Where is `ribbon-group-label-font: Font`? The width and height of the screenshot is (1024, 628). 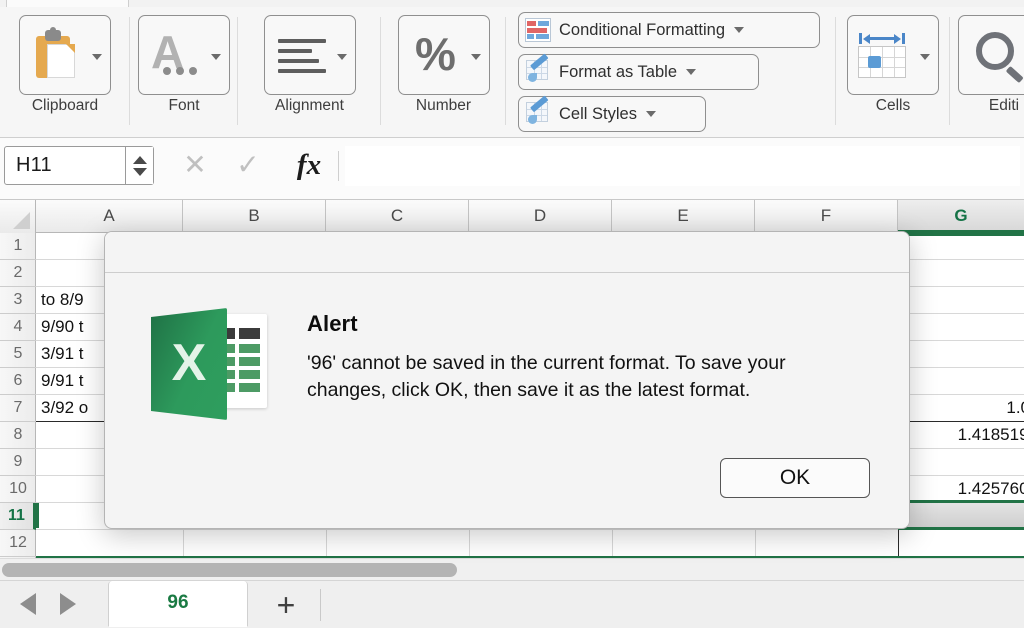
ribbon-group-label-font: Font is located at coordinates (184, 105).